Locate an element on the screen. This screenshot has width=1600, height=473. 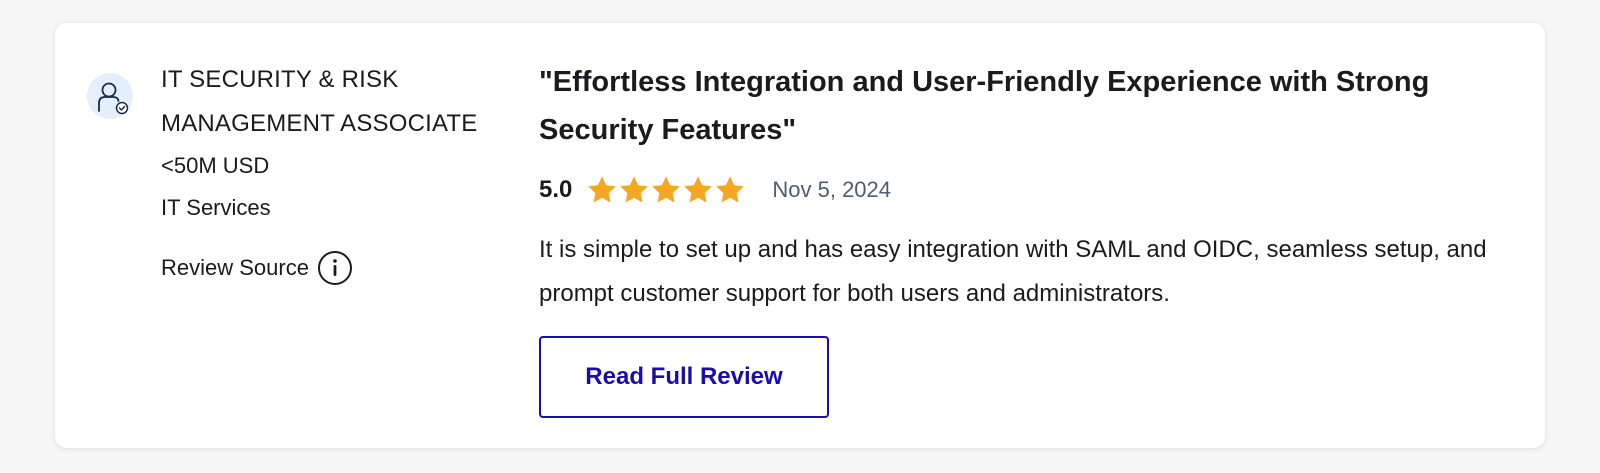
rating-row: 5.0 Nov 5, 2024 is located at coordinates (1024, 190).